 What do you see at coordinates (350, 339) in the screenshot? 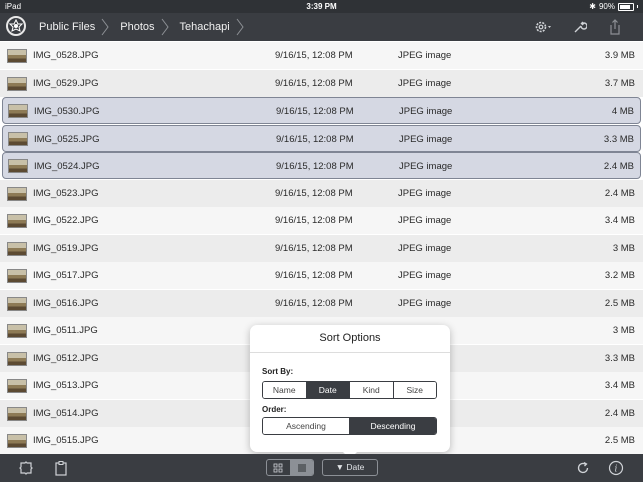
I see `popover-title: Sort Options` at bounding box center [350, 339].